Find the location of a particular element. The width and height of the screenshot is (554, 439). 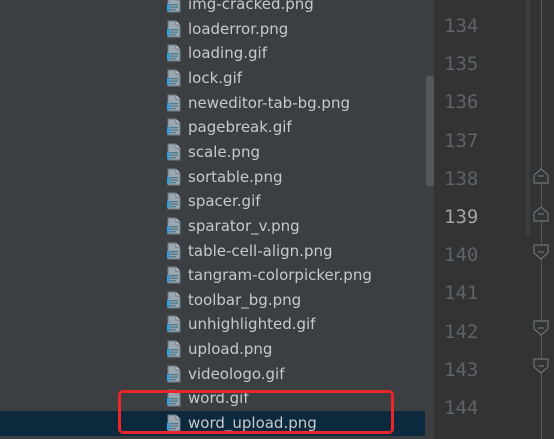

file-name-label: table-cell-align.png is located at coordinates (260, 250).